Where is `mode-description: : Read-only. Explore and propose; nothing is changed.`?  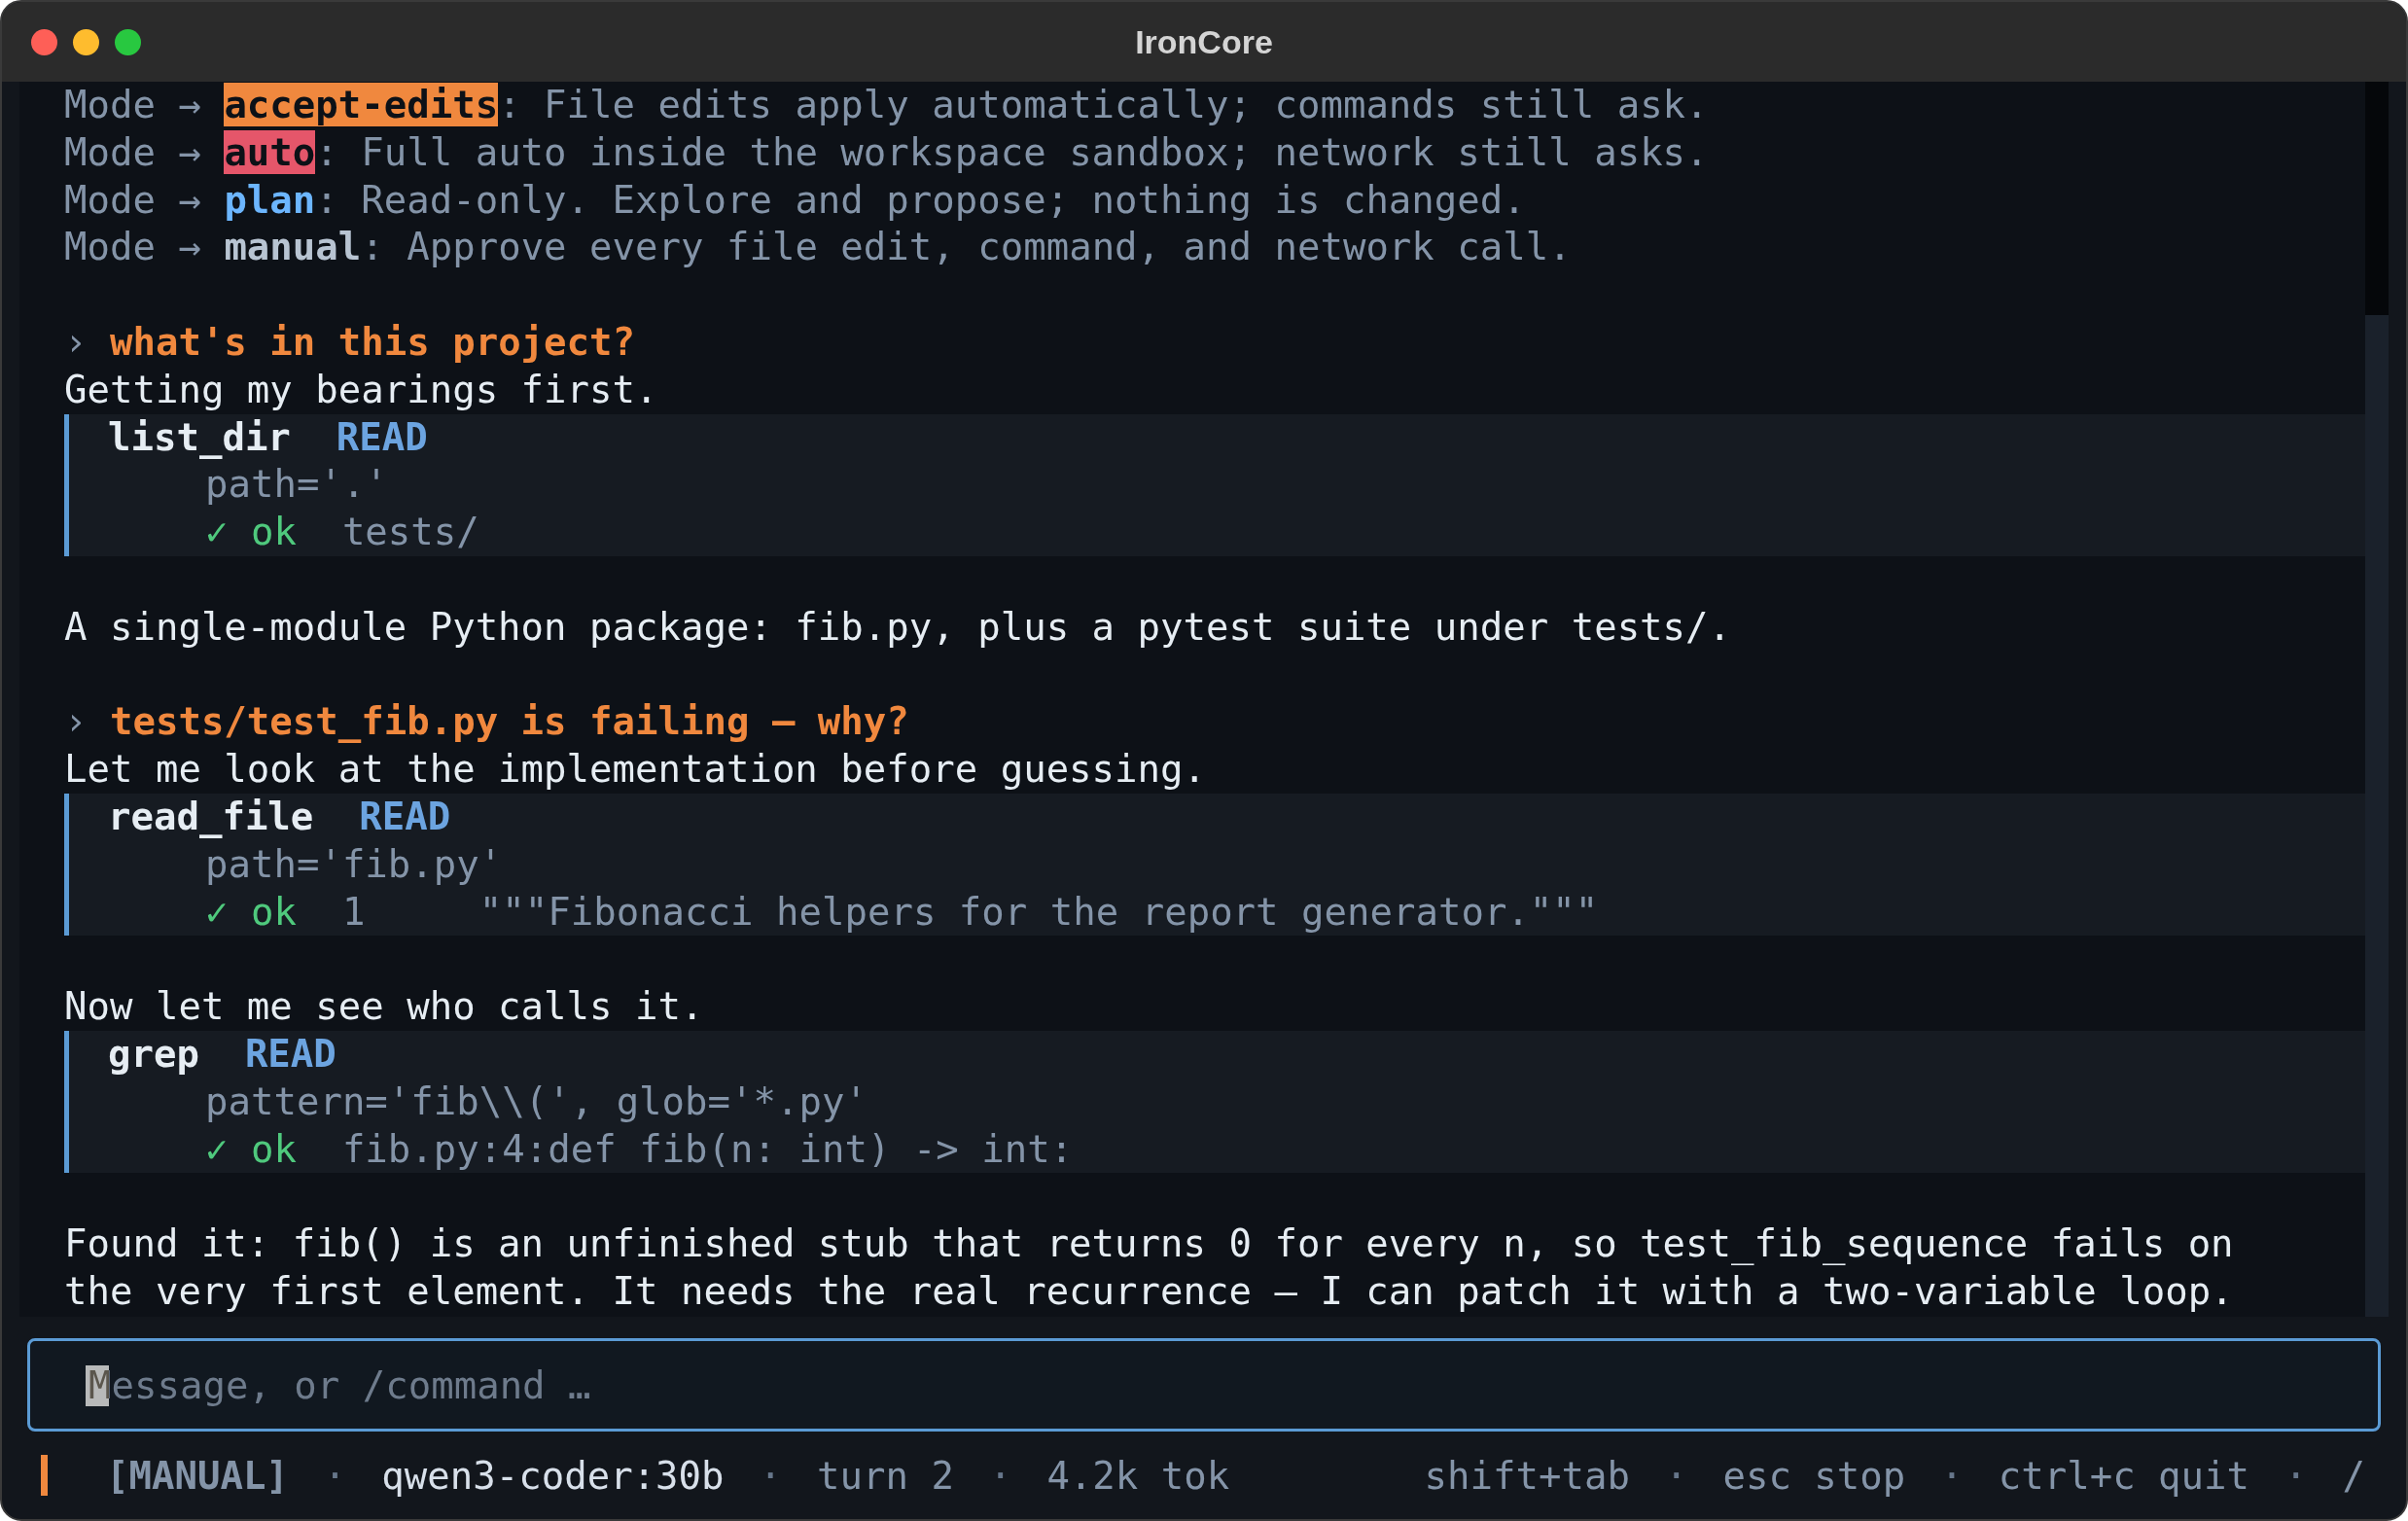
mode-description: : Read-only. Explore and propose; nothing is changed. is located at coordinates (921, 200).